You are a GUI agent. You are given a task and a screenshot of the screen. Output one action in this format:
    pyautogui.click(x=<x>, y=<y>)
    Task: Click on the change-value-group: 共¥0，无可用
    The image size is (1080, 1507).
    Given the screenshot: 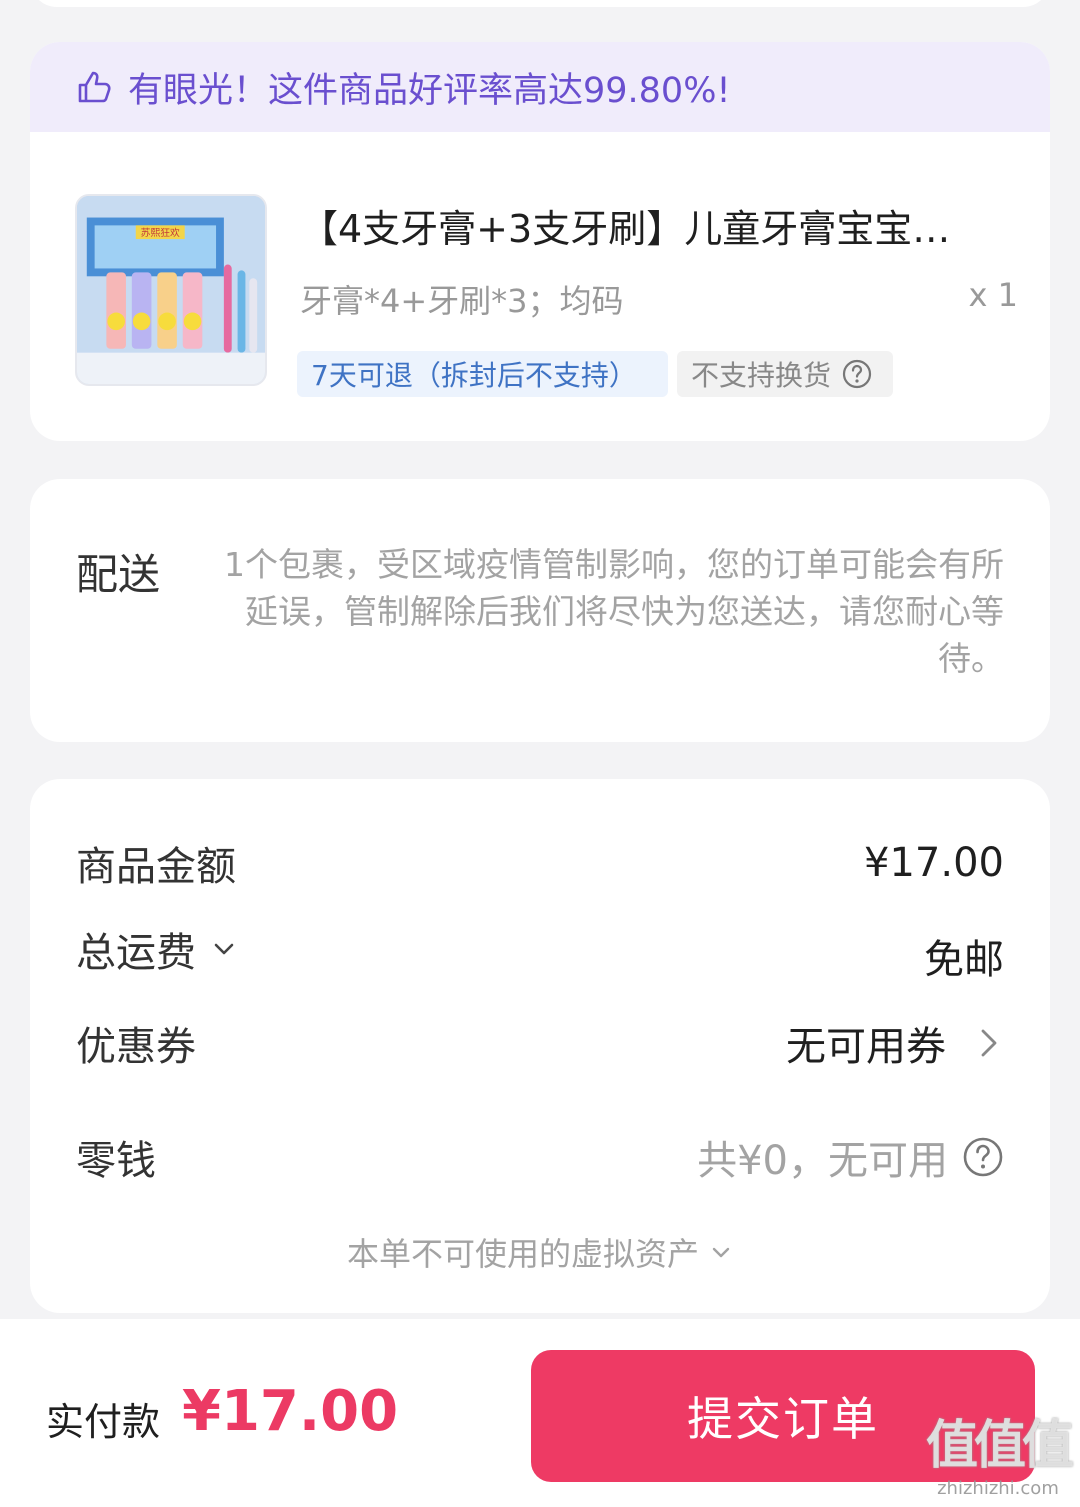 What is the action you would take?
    pyautogui.click(x=850, y=1157)
    